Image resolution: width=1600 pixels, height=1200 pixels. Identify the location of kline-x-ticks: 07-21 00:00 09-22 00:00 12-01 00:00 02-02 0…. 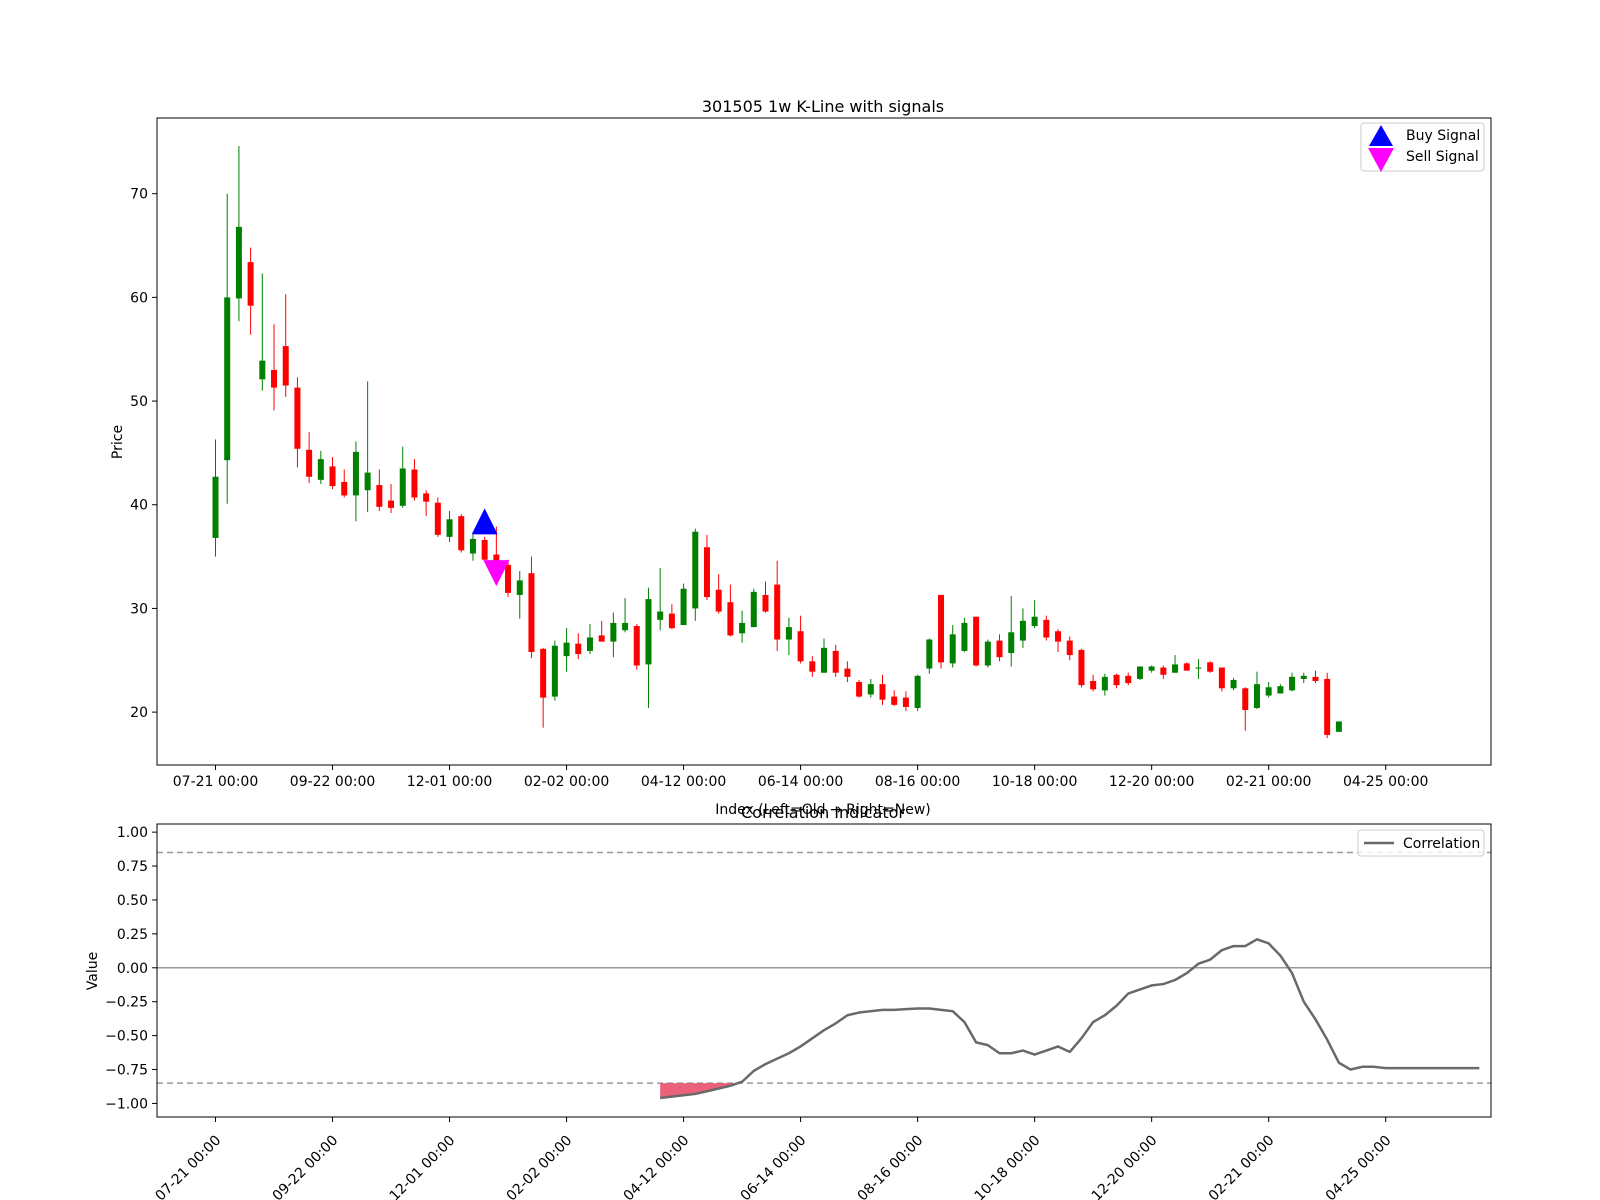
(800, 777).